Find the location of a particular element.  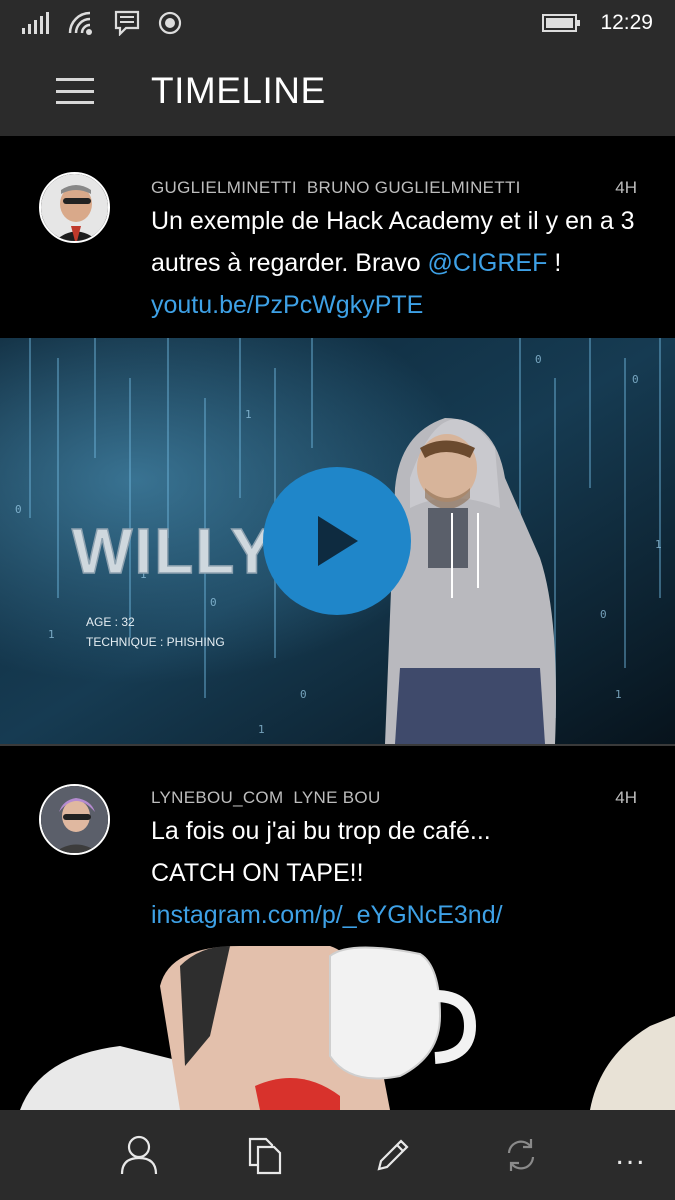

tweet-handle: LYNEBOU_COM is located at coordinates (217, 798).